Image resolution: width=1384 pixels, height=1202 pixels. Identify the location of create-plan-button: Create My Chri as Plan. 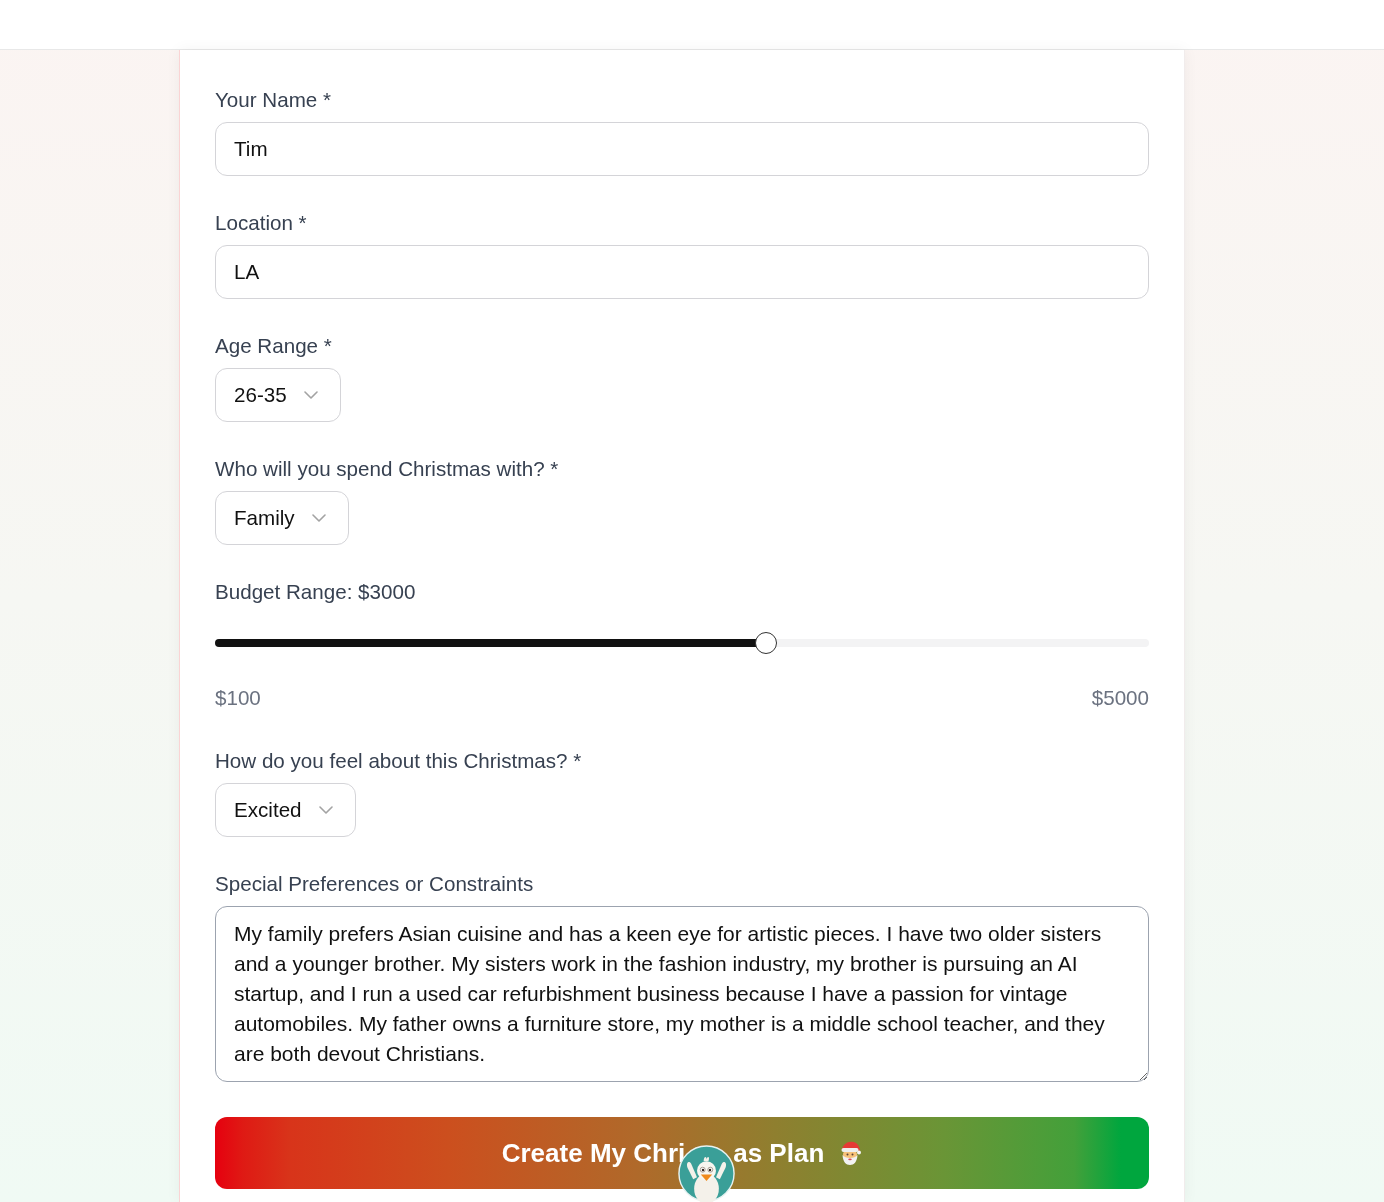
(682, 1153).